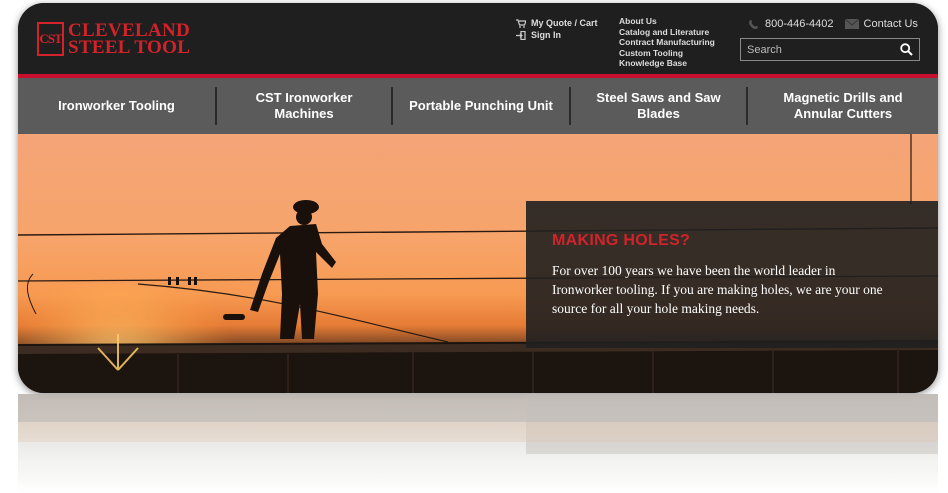 The height and width of the screenshot is (493, 948). I want to click on site-logo: CST CLEVELAND STEEL TOOL, so click(113, 39).